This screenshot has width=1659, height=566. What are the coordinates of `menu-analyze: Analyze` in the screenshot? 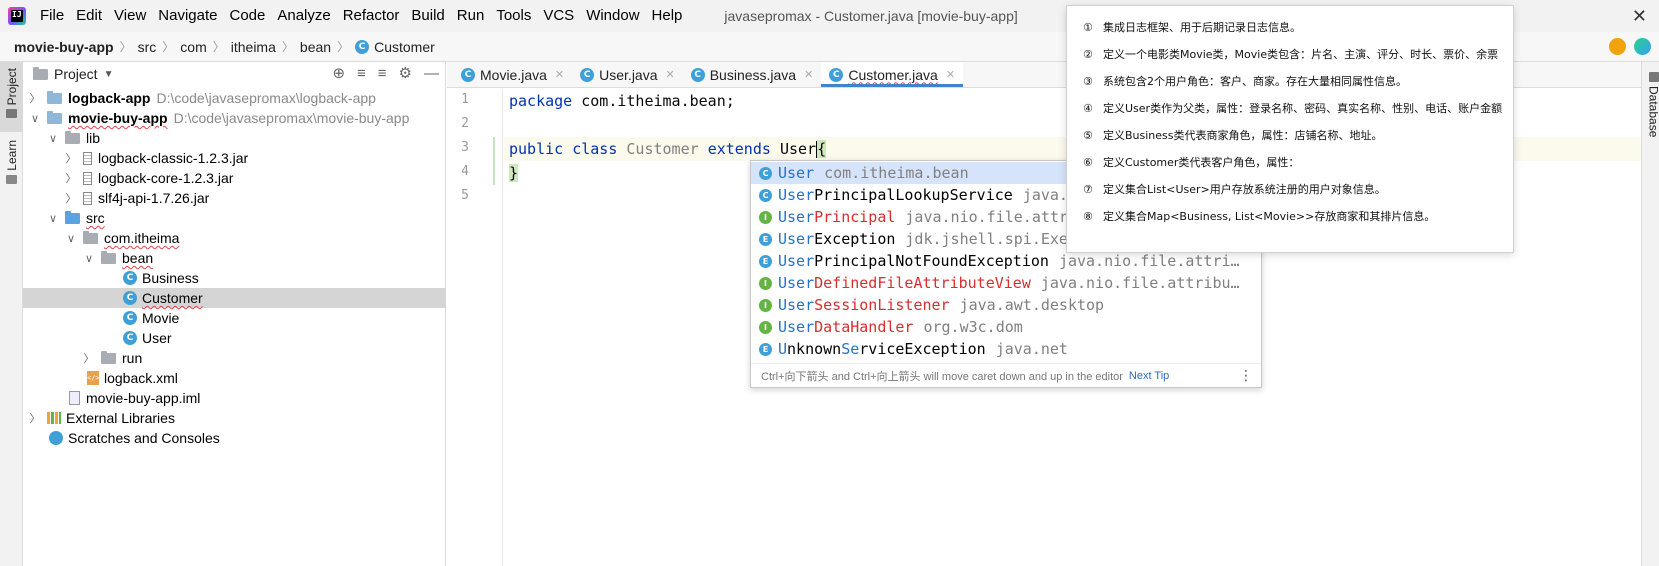 It's located at (303, 16).